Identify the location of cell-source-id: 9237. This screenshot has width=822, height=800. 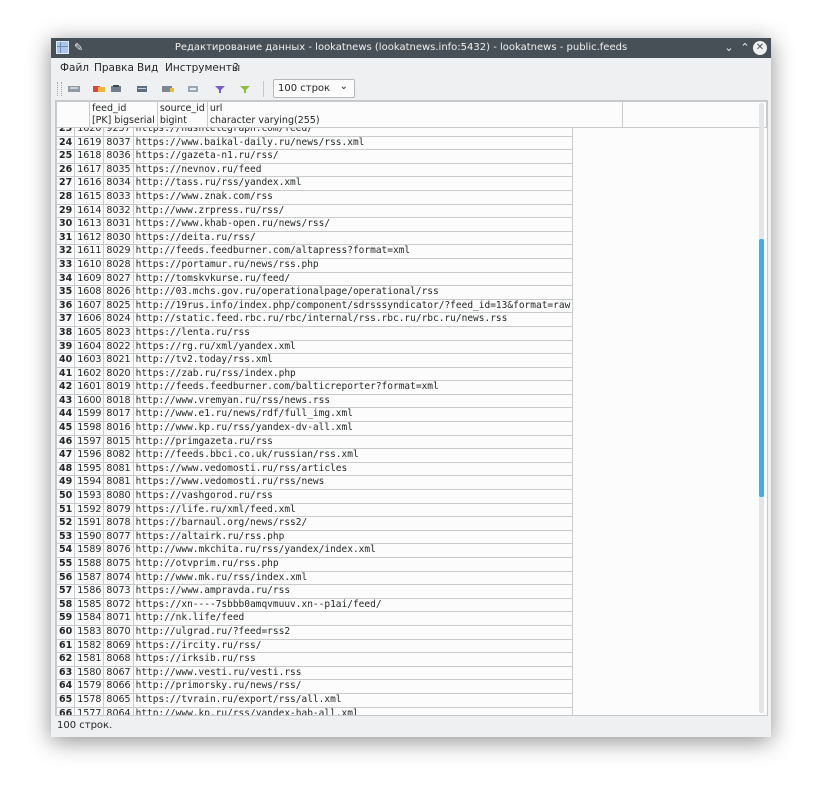
(118, 132).